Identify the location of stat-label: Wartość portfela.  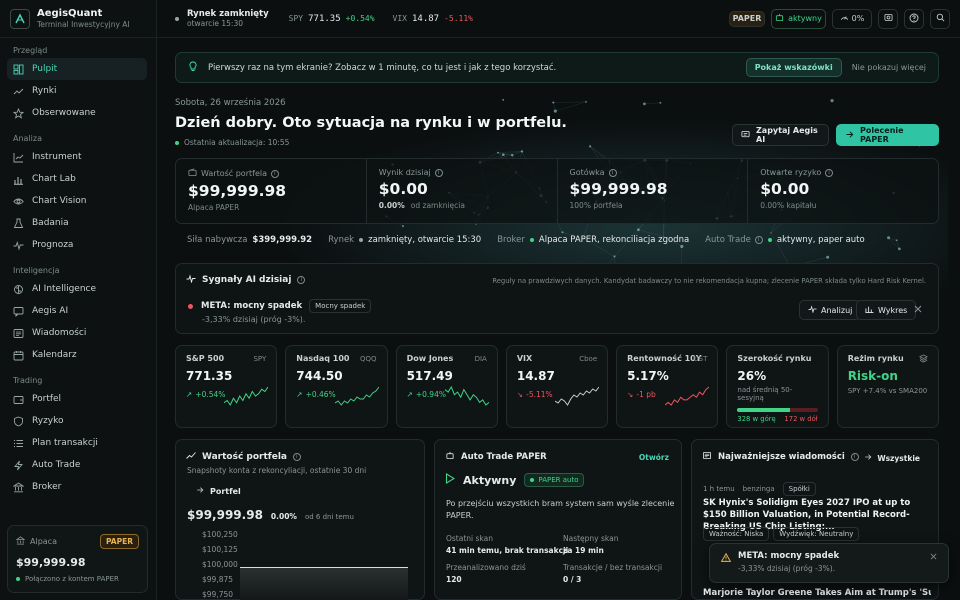
(234, 173).